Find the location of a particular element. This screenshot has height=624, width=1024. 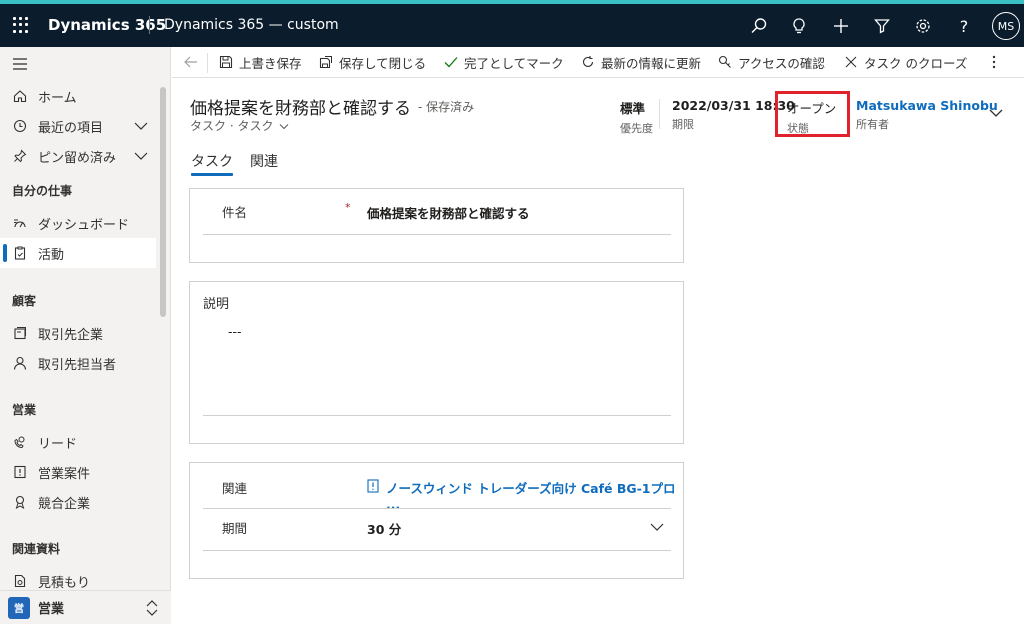

owner-link: Matsukawa Shinobu is located at coordinates (927, 105).